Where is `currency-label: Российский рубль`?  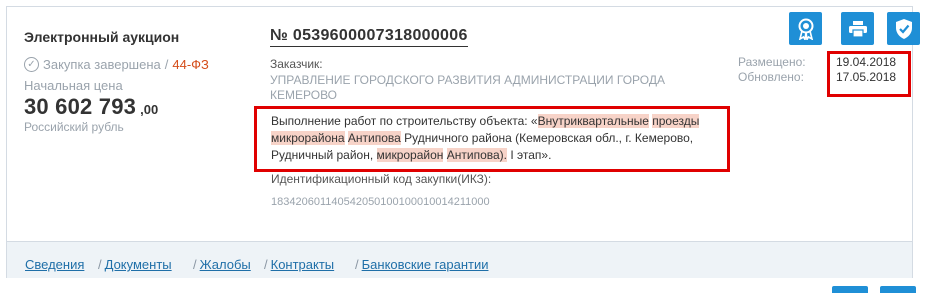 currency-label: Российский рубль is located at coordinates (74, 127).